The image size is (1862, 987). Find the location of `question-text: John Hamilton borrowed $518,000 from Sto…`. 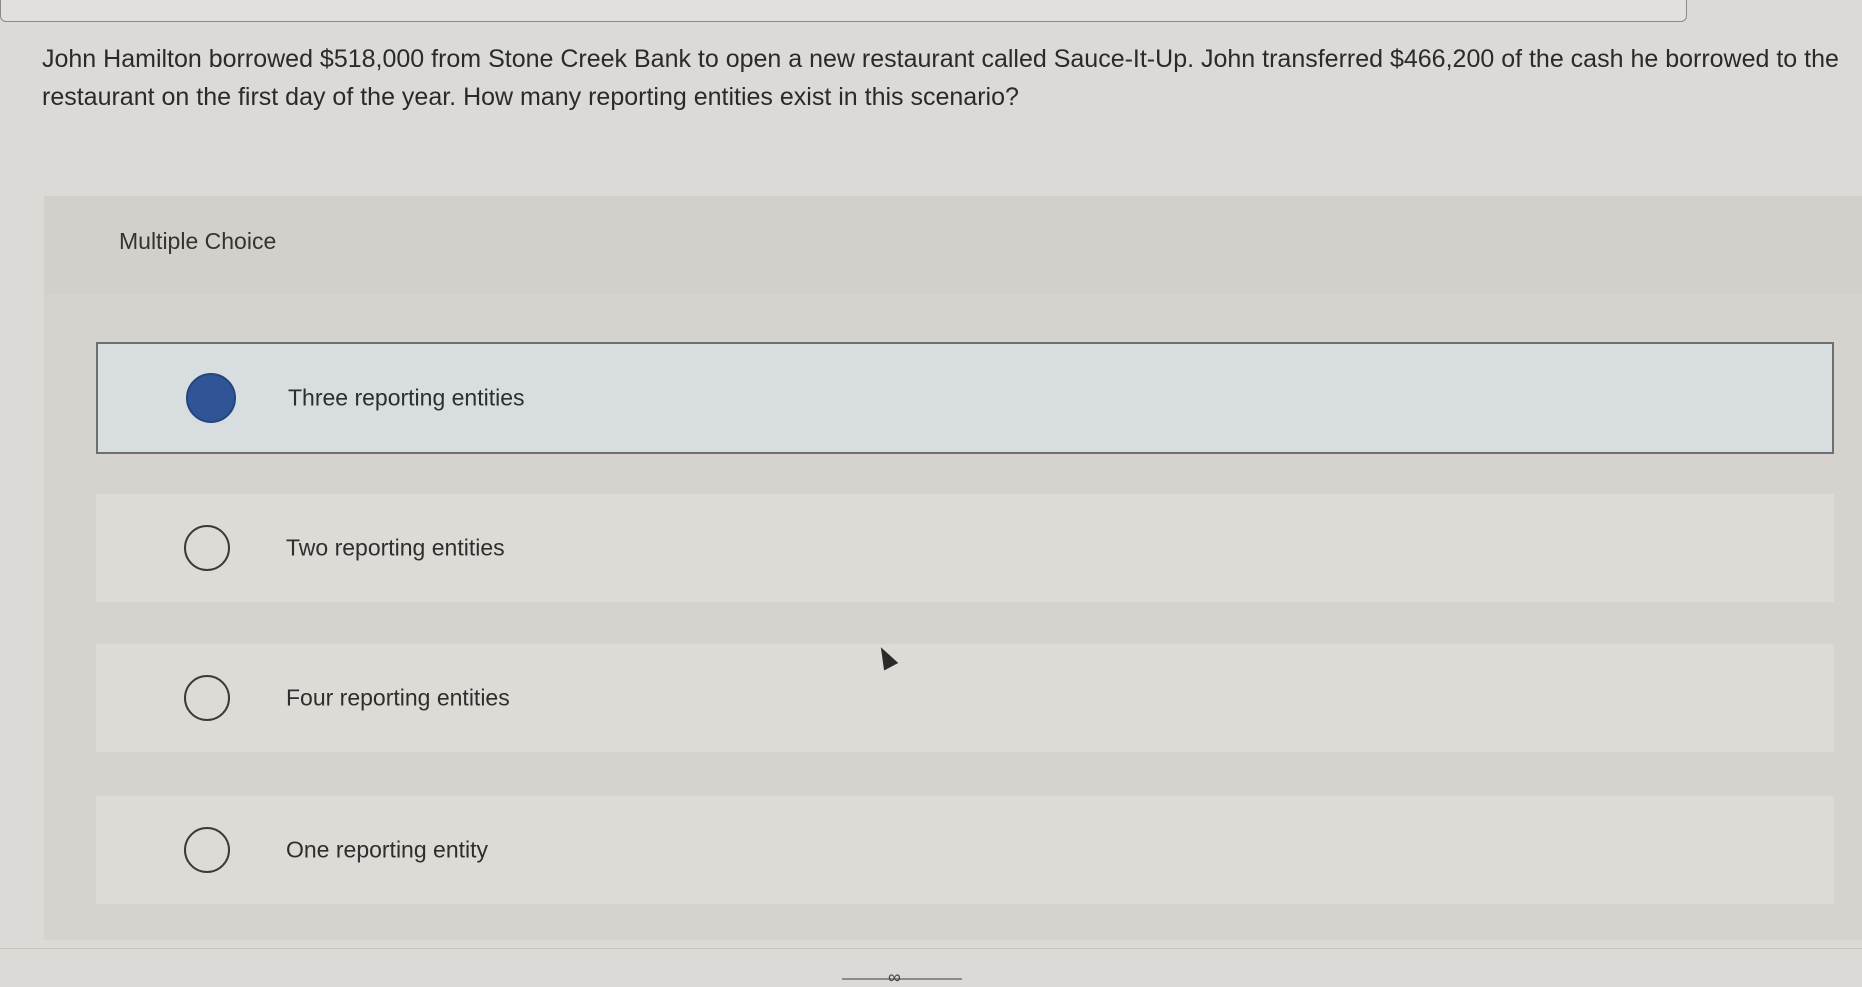

question-text: John Hamilton borrowed $518,000 from Sto… is located at coordinates (940, 78).